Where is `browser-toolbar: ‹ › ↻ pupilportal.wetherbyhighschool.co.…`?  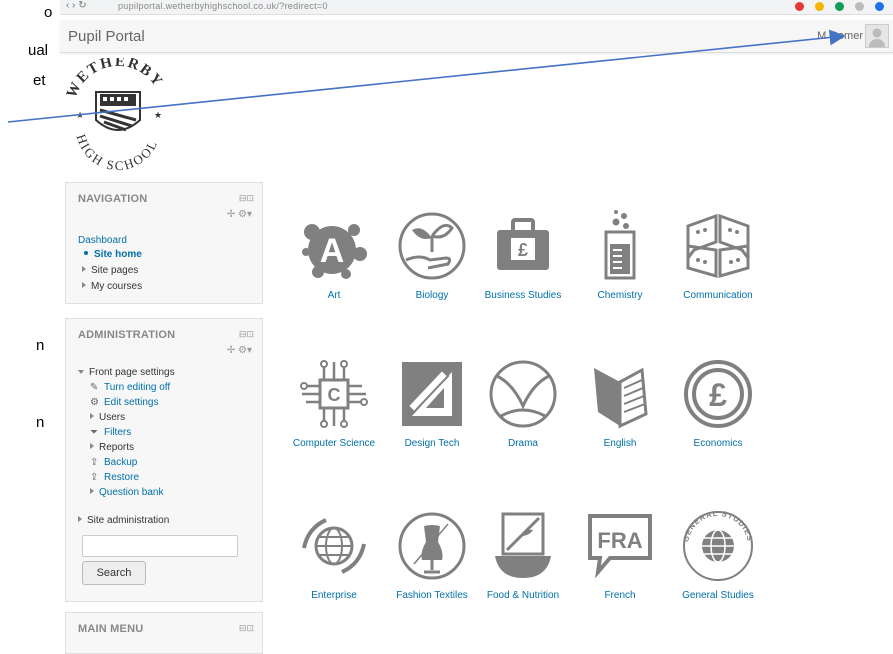 browser-toolbar: ‹ › ↻ pupilportal.wetherbyhighschool.co.… is located at coordinates (476, 7).